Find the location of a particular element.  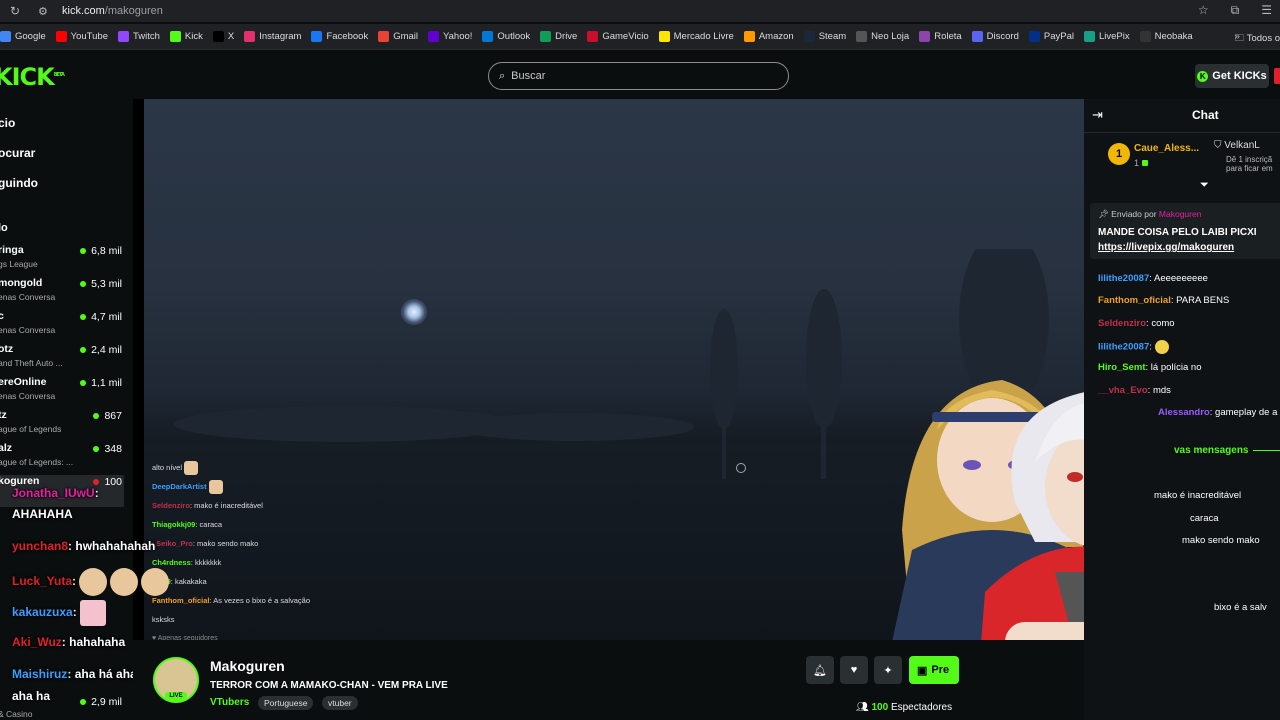

sidebar-channel: alz ague of Legends: ... 348 is located at coordinates (62, 458).